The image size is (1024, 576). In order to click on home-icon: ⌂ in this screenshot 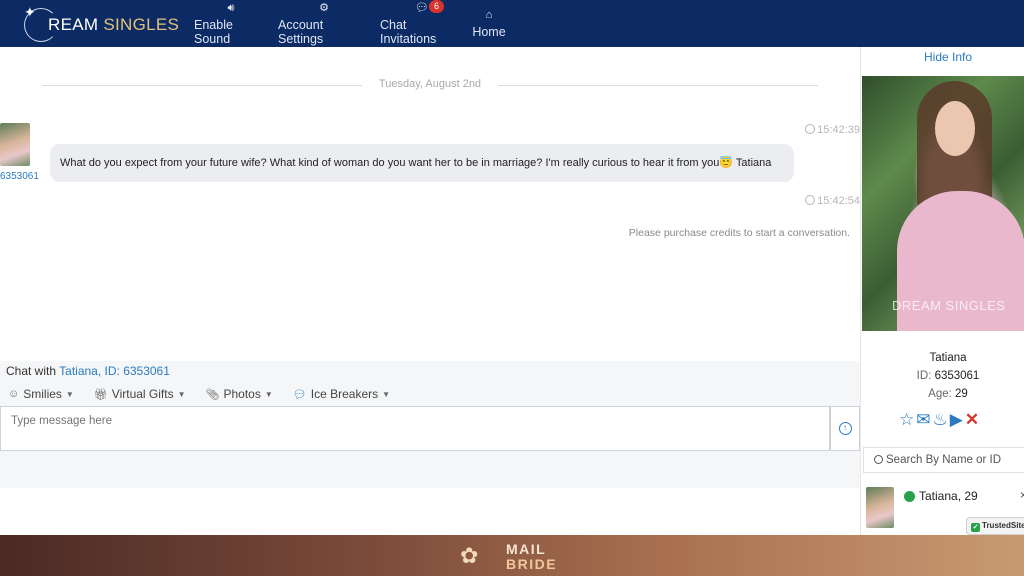, I will do `click(489, 15)`.